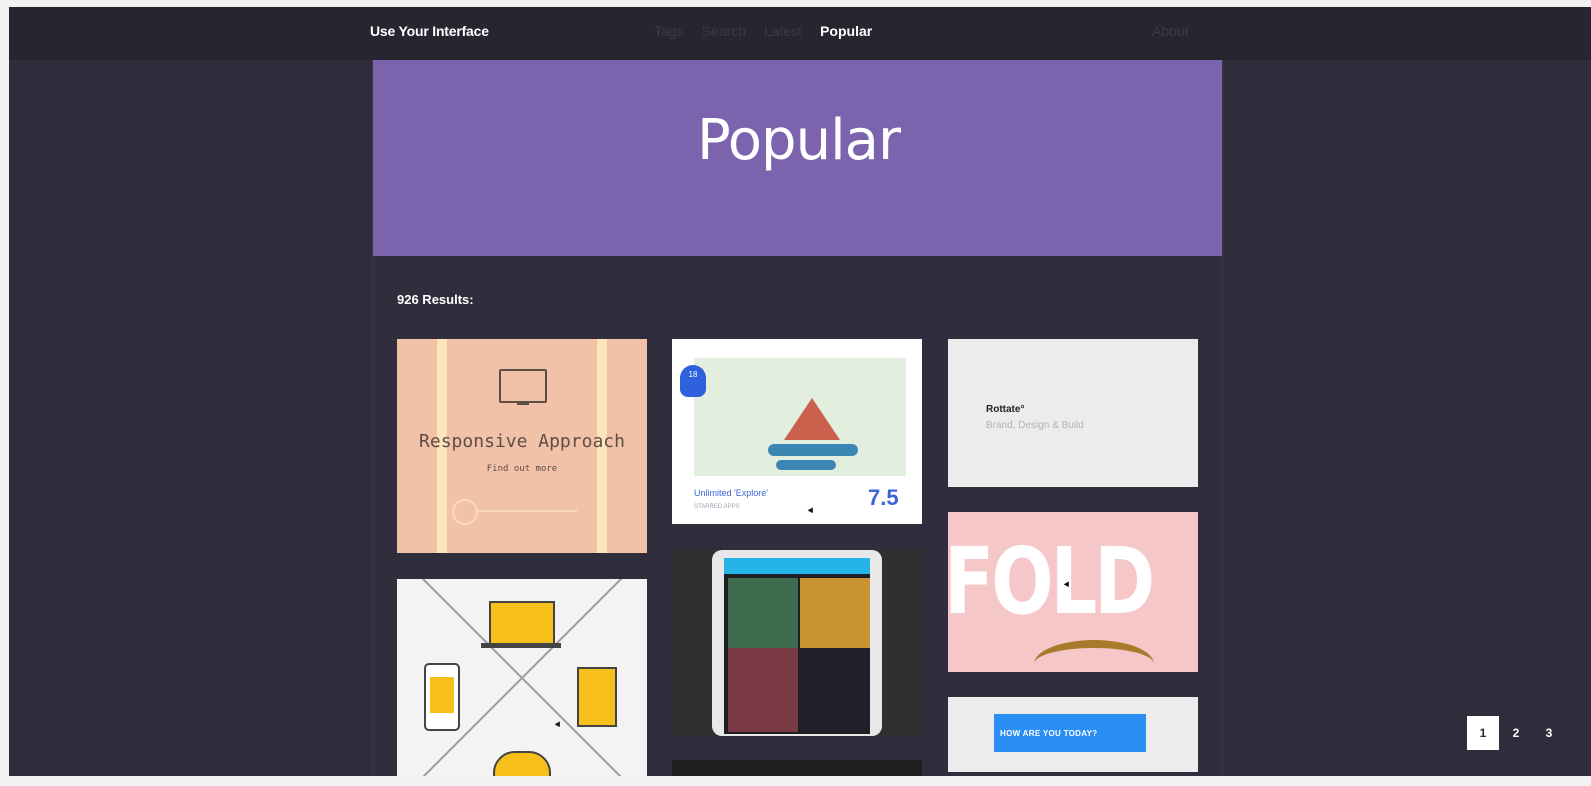 This screenshot has height=786, width=1591. Describe the element at coordinates (783, 31) in the screenshot. I see `nav-item-latest: Latest` at that location.